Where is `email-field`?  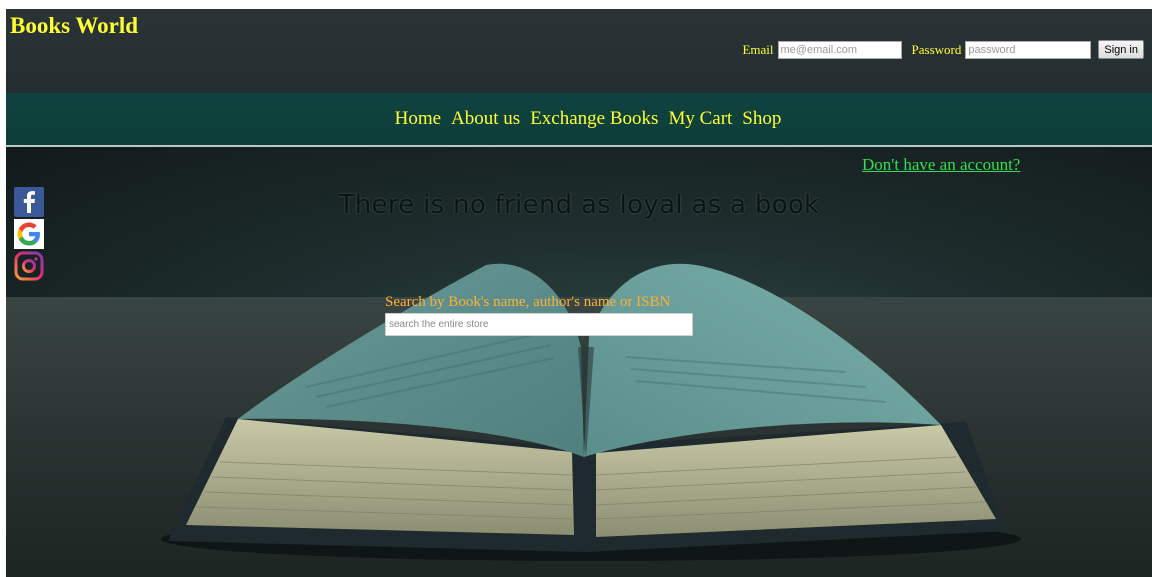
email-field is located at coordinates (839, 49).